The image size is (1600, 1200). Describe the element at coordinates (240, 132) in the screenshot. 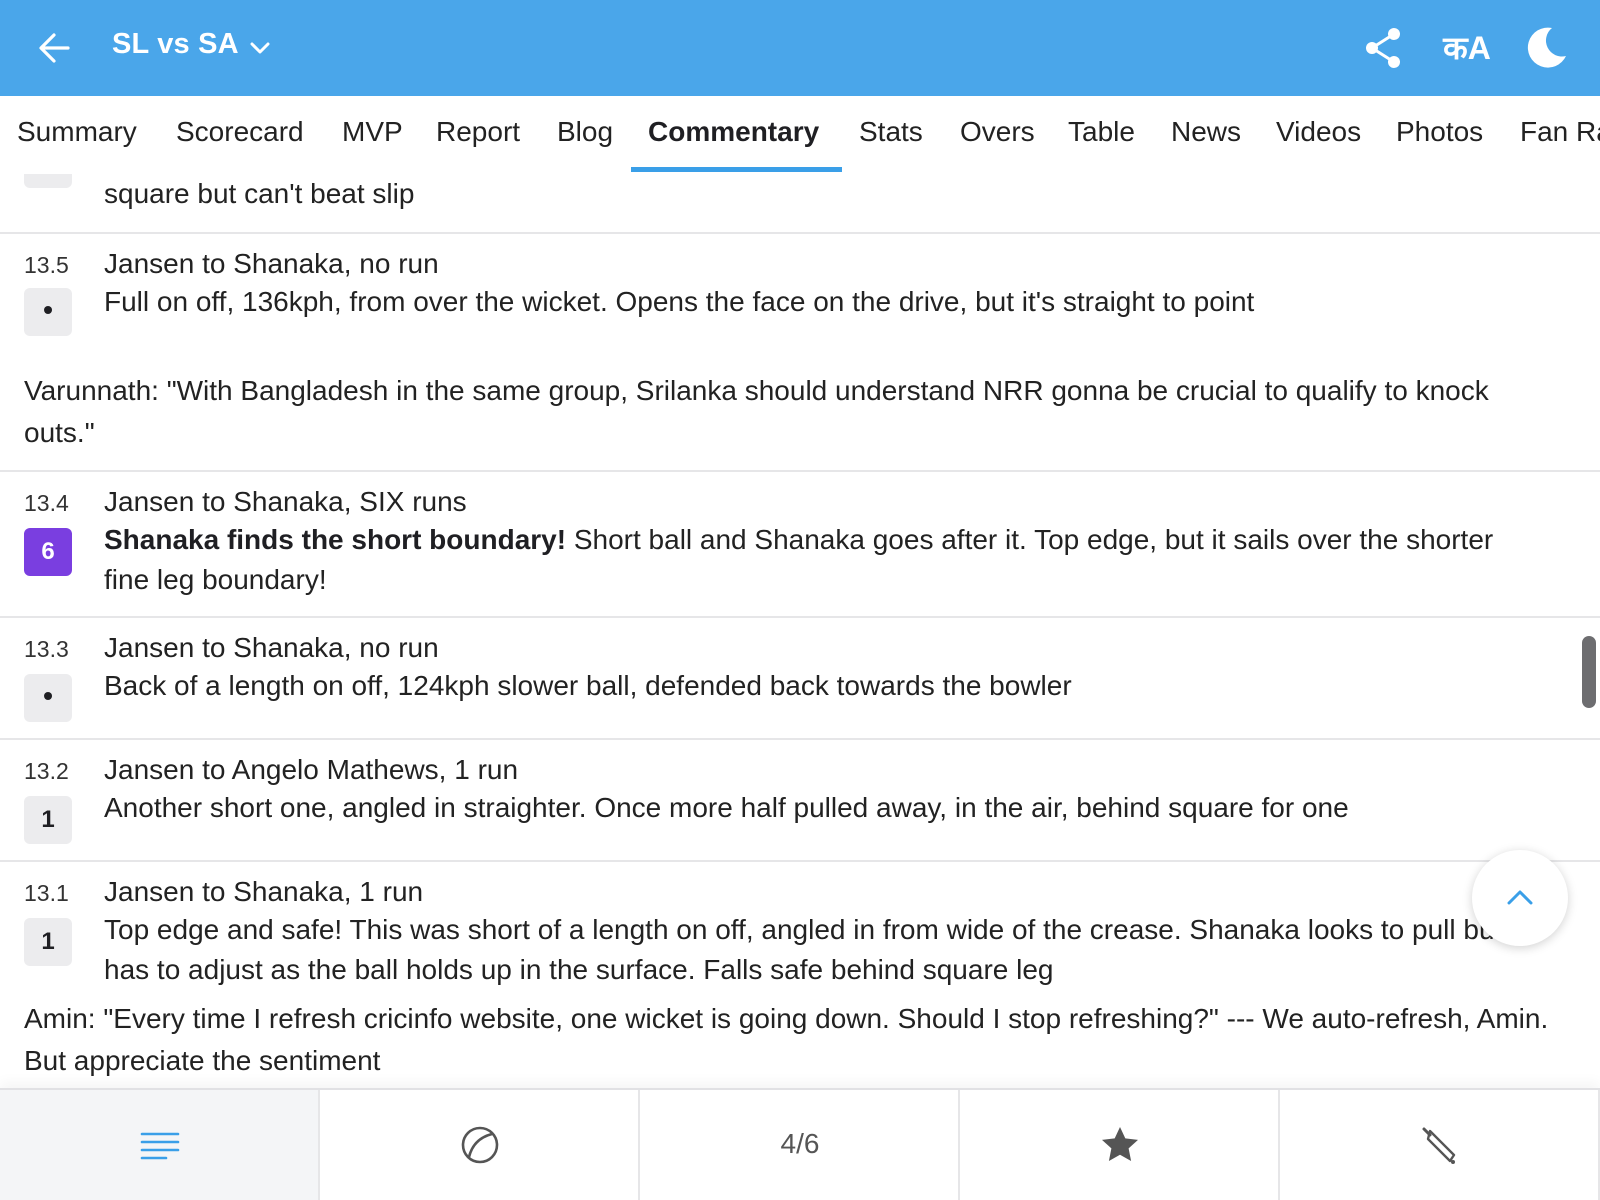

I see `tab-scorecard: Scorecard` at that location.